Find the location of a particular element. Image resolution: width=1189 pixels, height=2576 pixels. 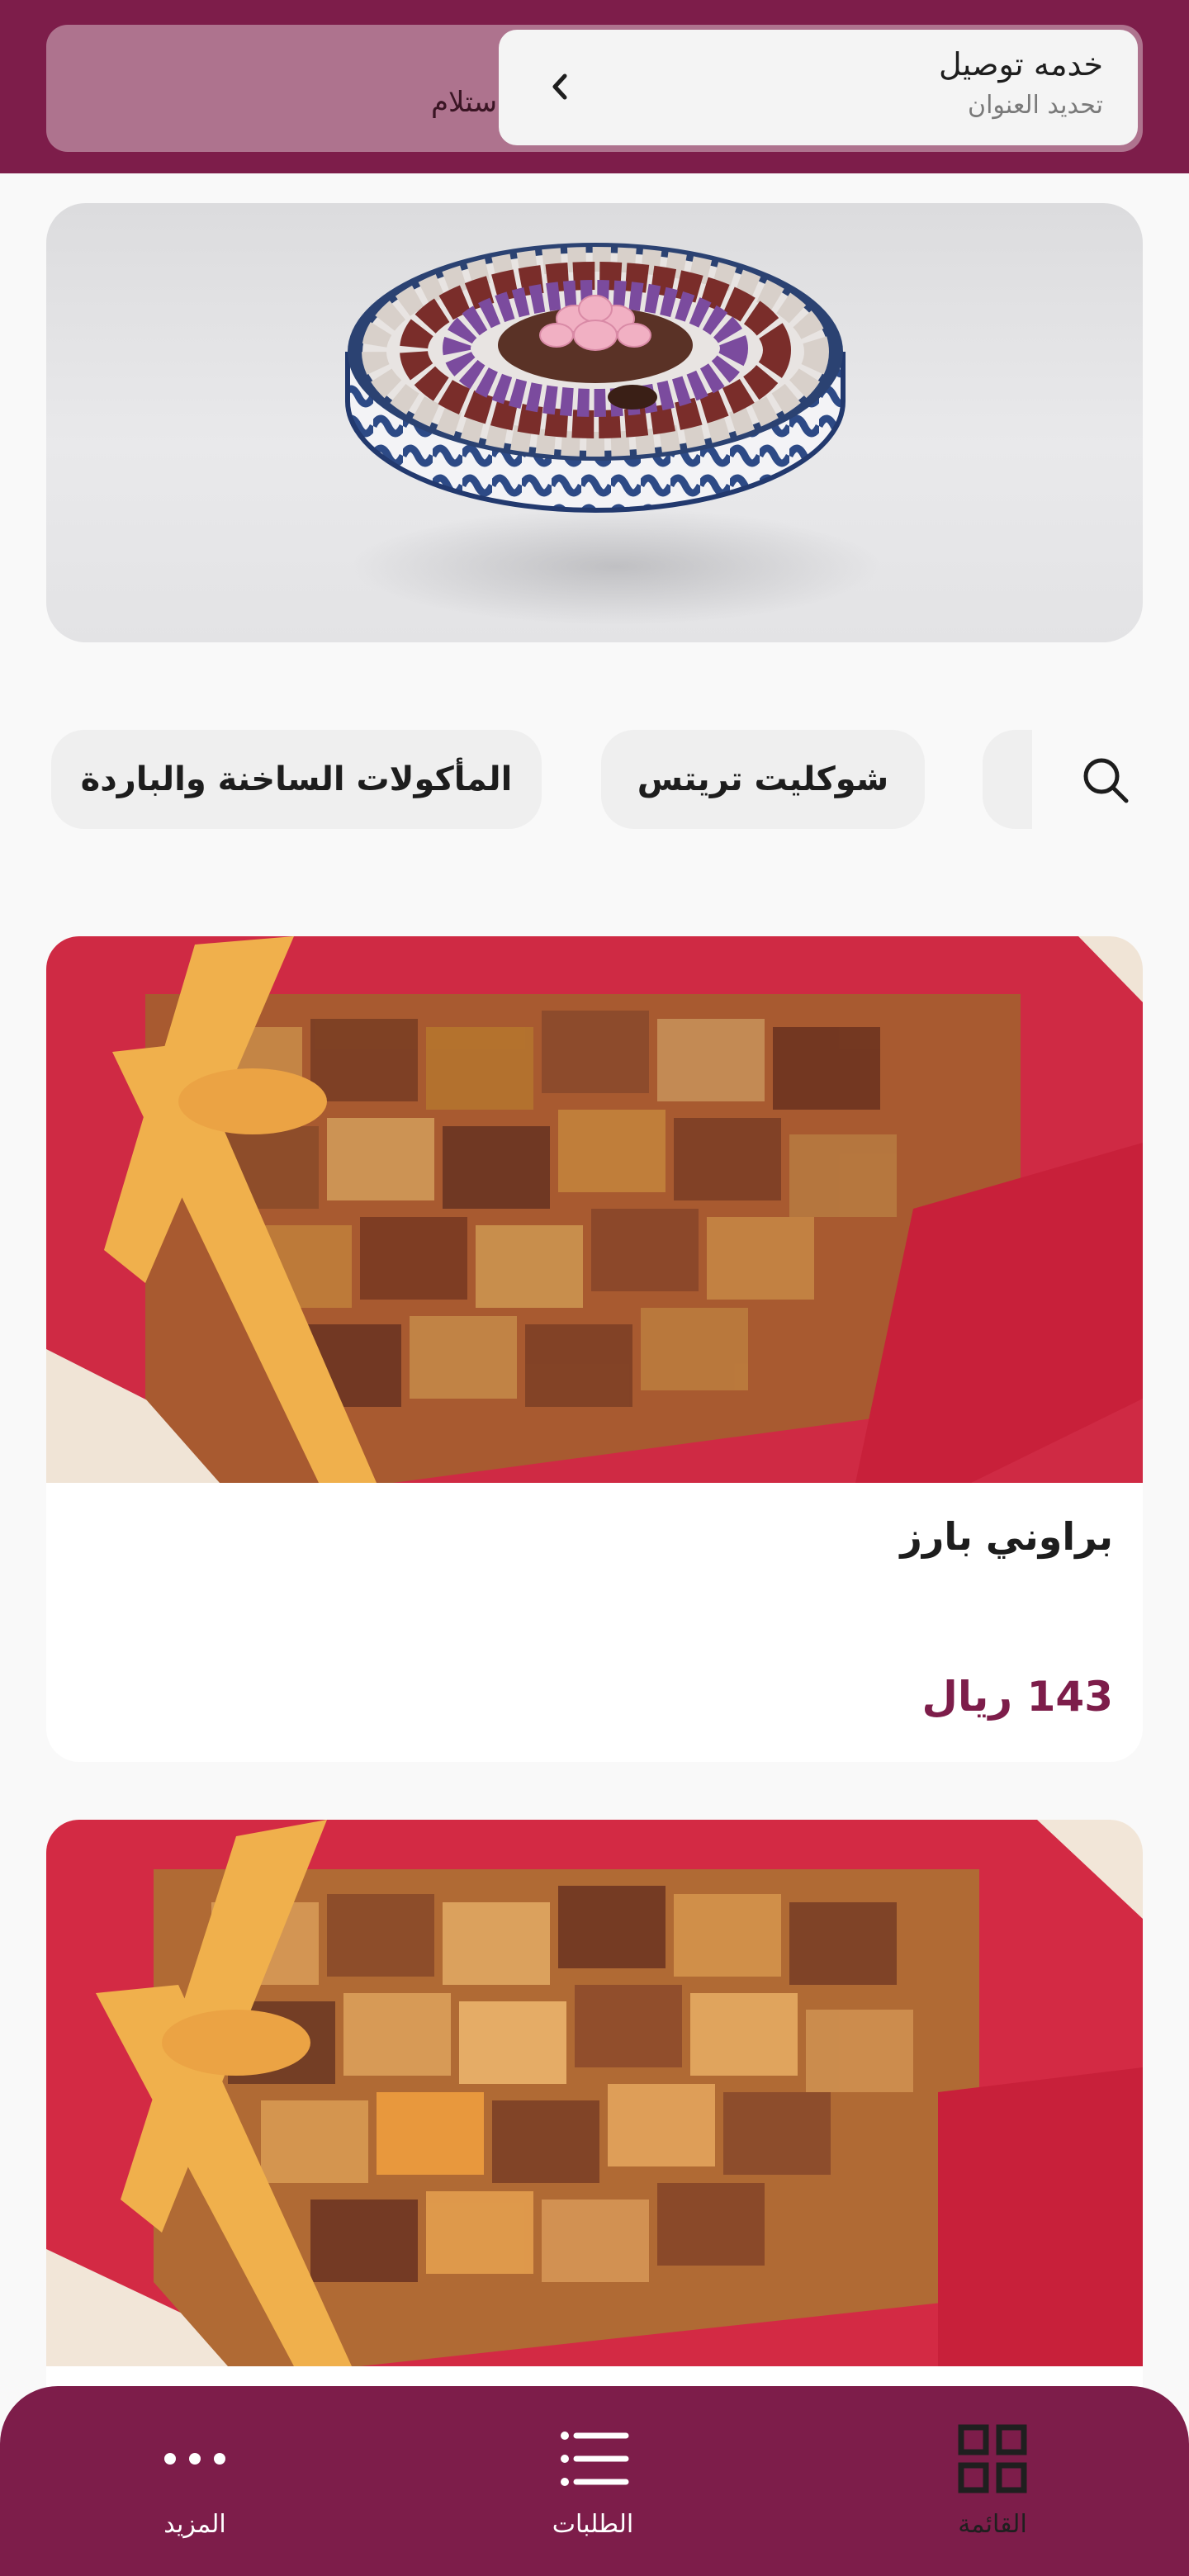

product-price: 143 ريال is located at coordinates (1017, 1697).